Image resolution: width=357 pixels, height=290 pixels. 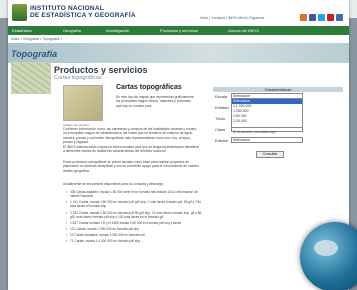 I want to click on consultar-button: Consultar, so click(x=270, y=154).